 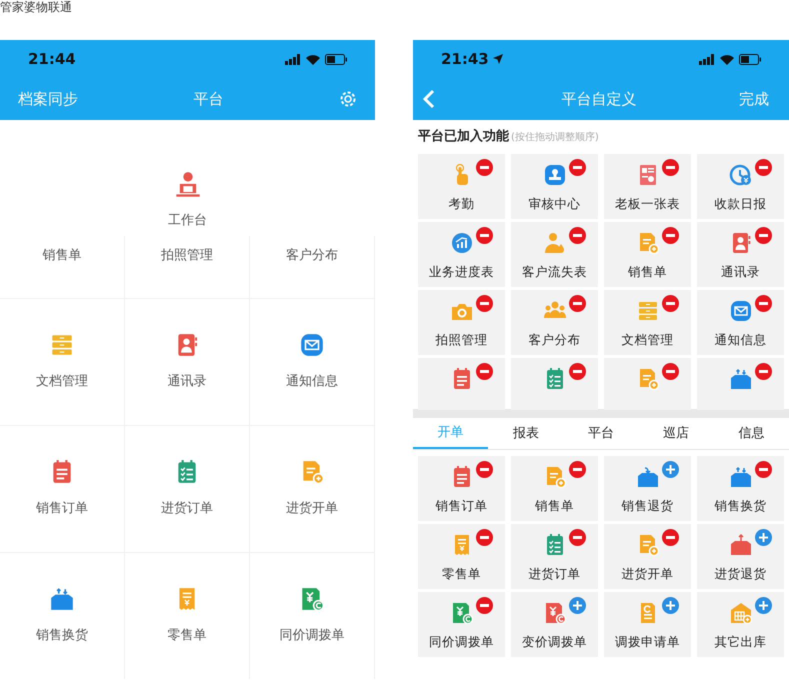 I want to click on function-tile: 客户流失表, so click(x=554, y=254).